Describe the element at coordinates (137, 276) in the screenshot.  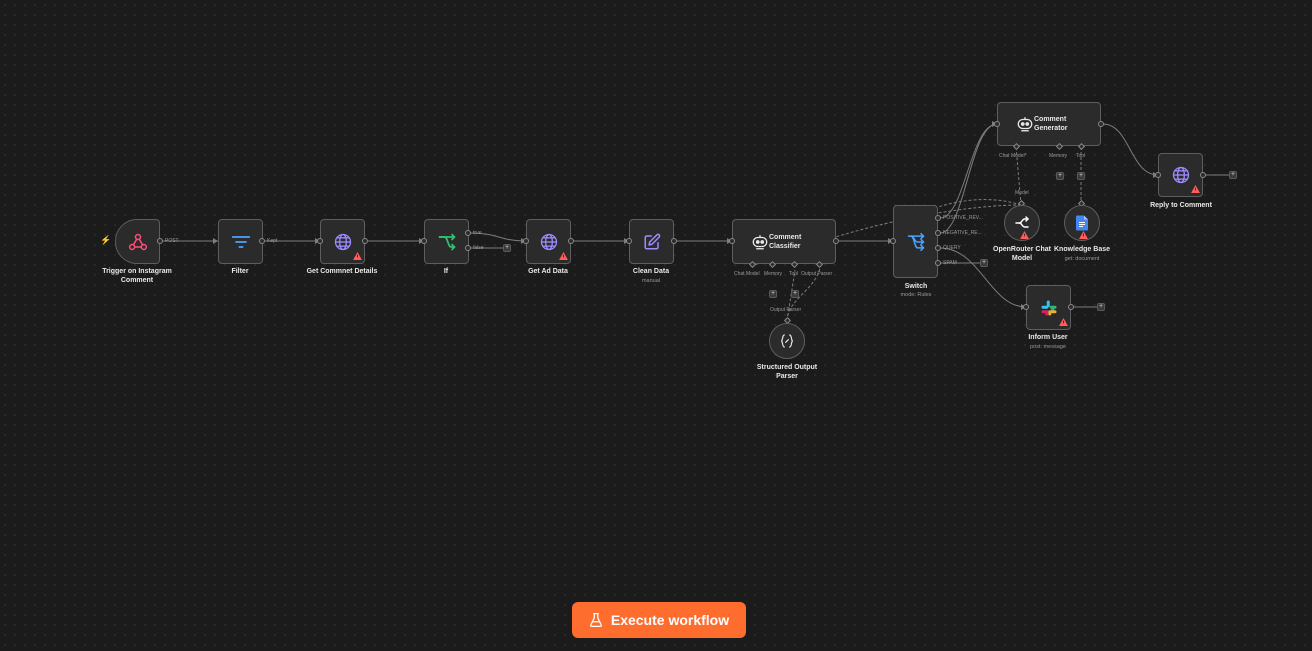
I see `trigger-label: Trigger on Instagram Comment` at that location.